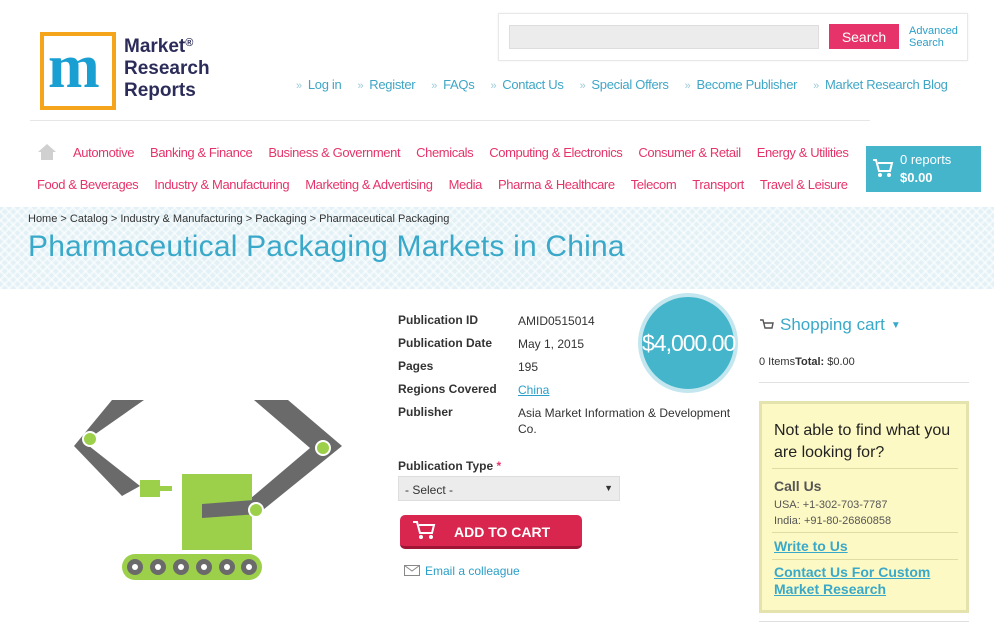 The width and height of the screenshot is (994, 643). I want to click on register-link: Register, so click(386, 84).